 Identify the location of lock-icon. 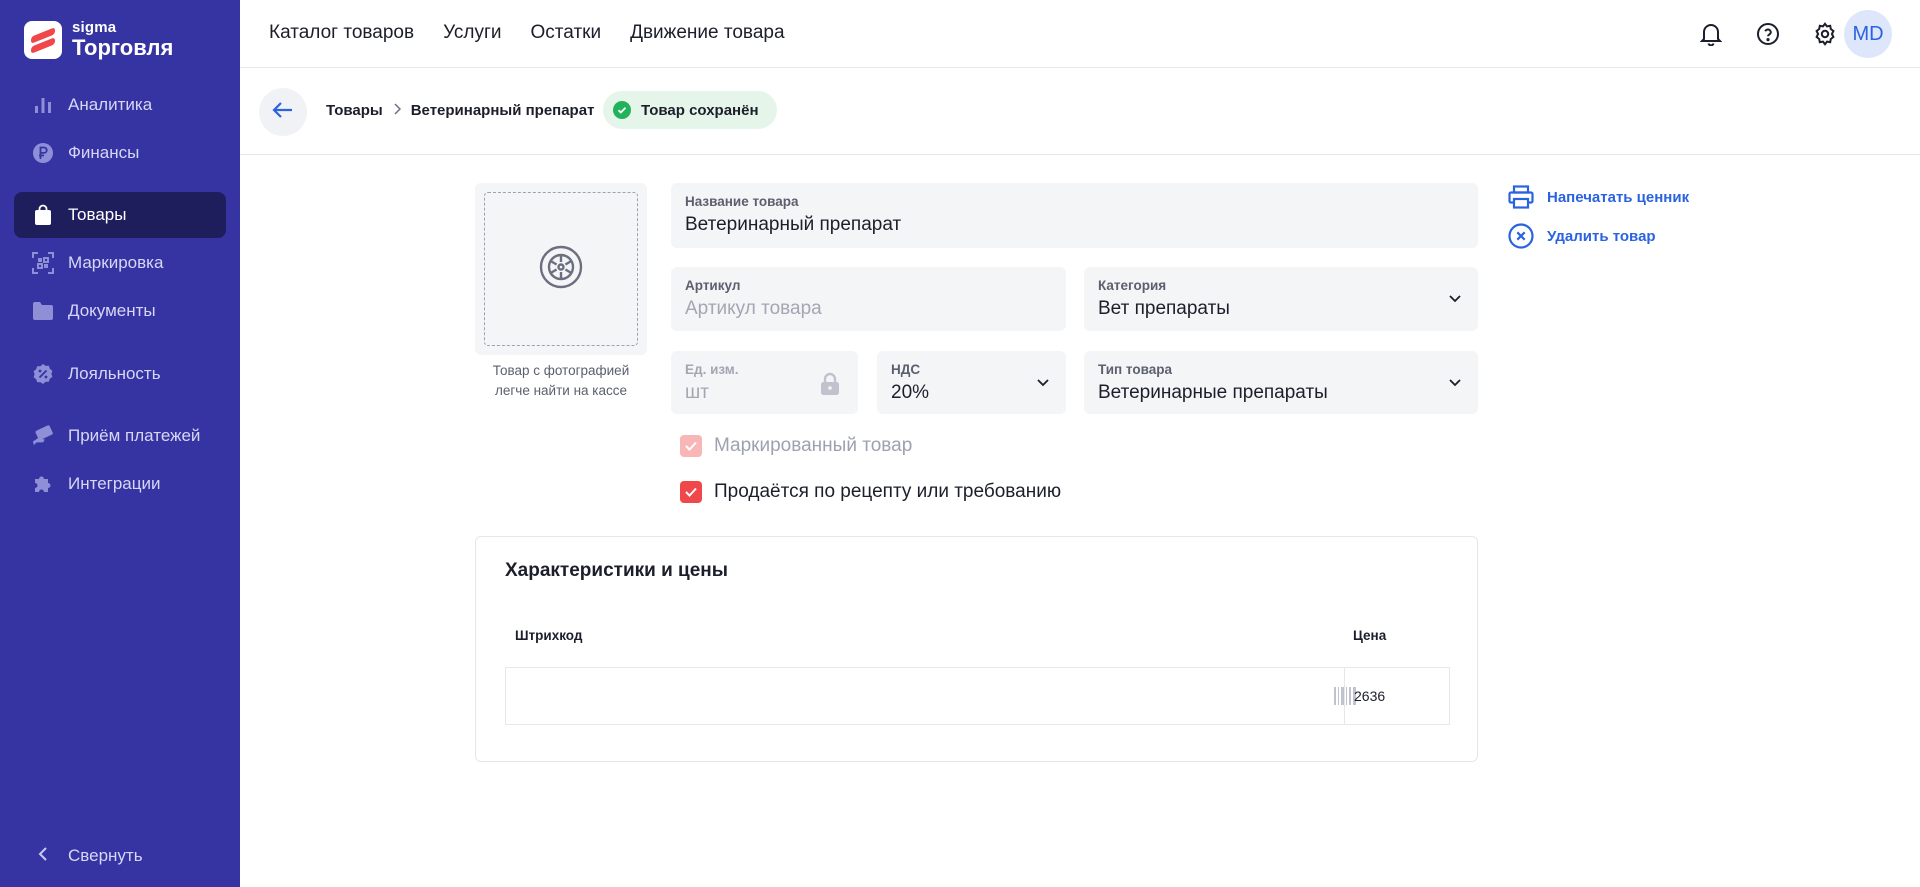
(830, 386).